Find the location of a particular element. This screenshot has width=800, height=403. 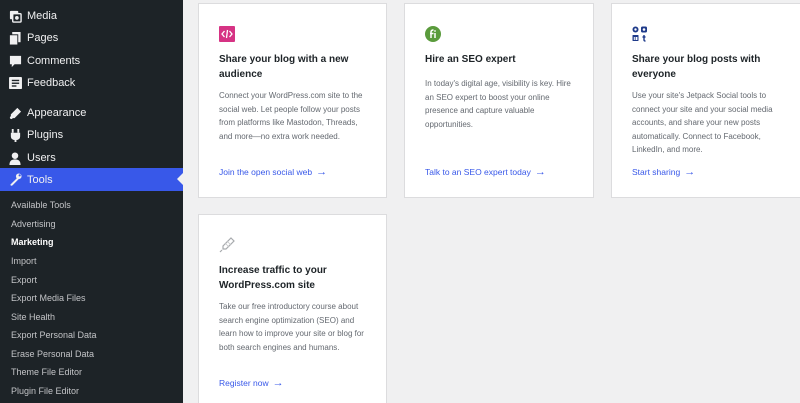

seo-expert-icon is located at coordinates (433, 34).